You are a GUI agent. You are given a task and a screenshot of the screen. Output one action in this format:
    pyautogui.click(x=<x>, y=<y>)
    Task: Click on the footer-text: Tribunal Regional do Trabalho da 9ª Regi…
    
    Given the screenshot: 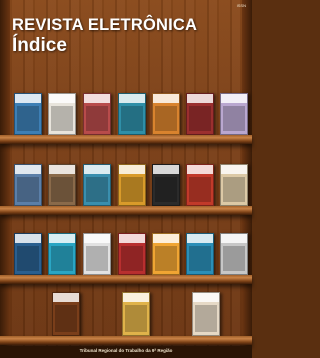 What is the action you would take?
    pyautogui.click(x=126, y=350)
    